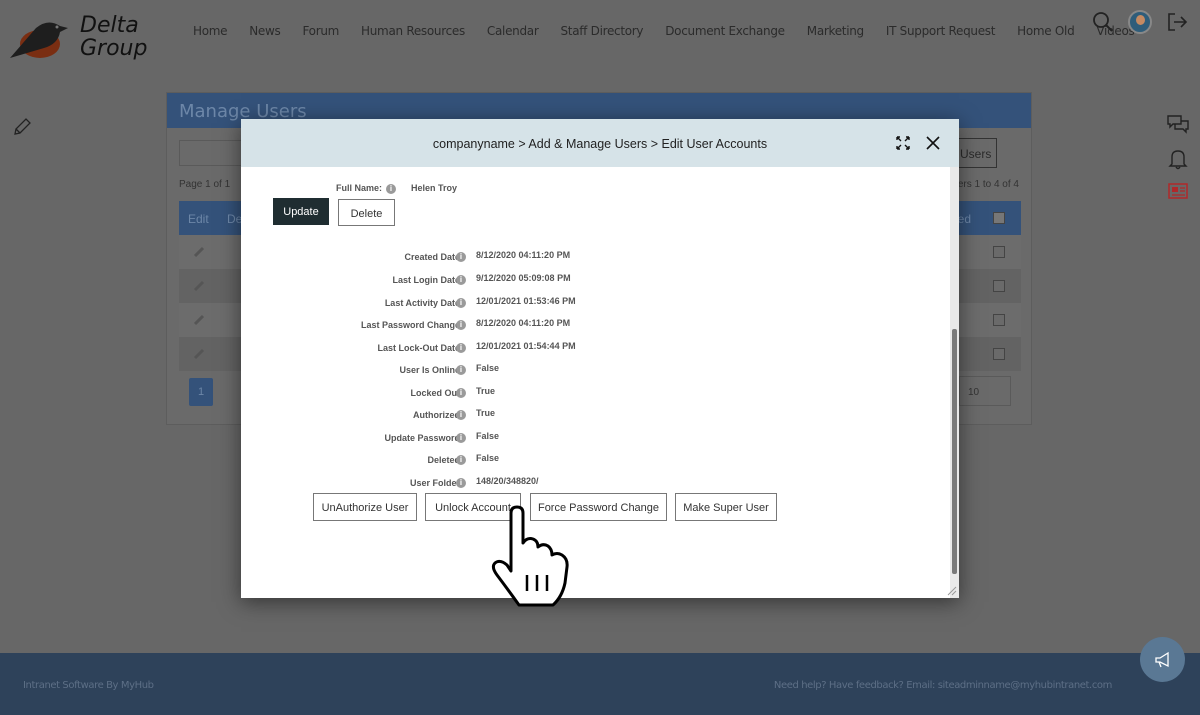  What do you see at coordinates (445, 460) in the screenshot?
I see `field-label: Deleted:` at bounding box center [445, 460].